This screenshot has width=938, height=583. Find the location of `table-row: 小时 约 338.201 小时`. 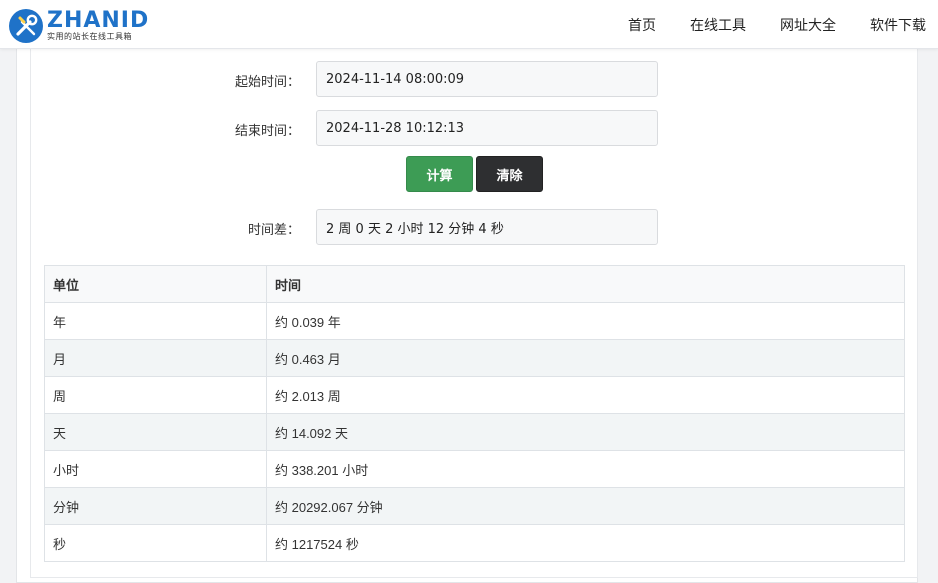

table-row: 小时 约 338.201 小时 is located at coordinates (474, 469).